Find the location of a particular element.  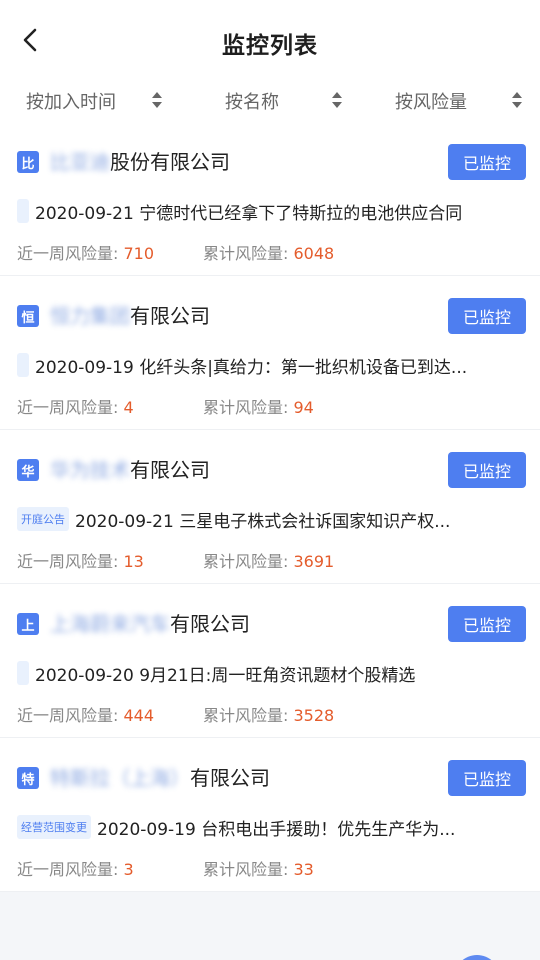

company-logo: 恒 is located at coordinates (28, 316).